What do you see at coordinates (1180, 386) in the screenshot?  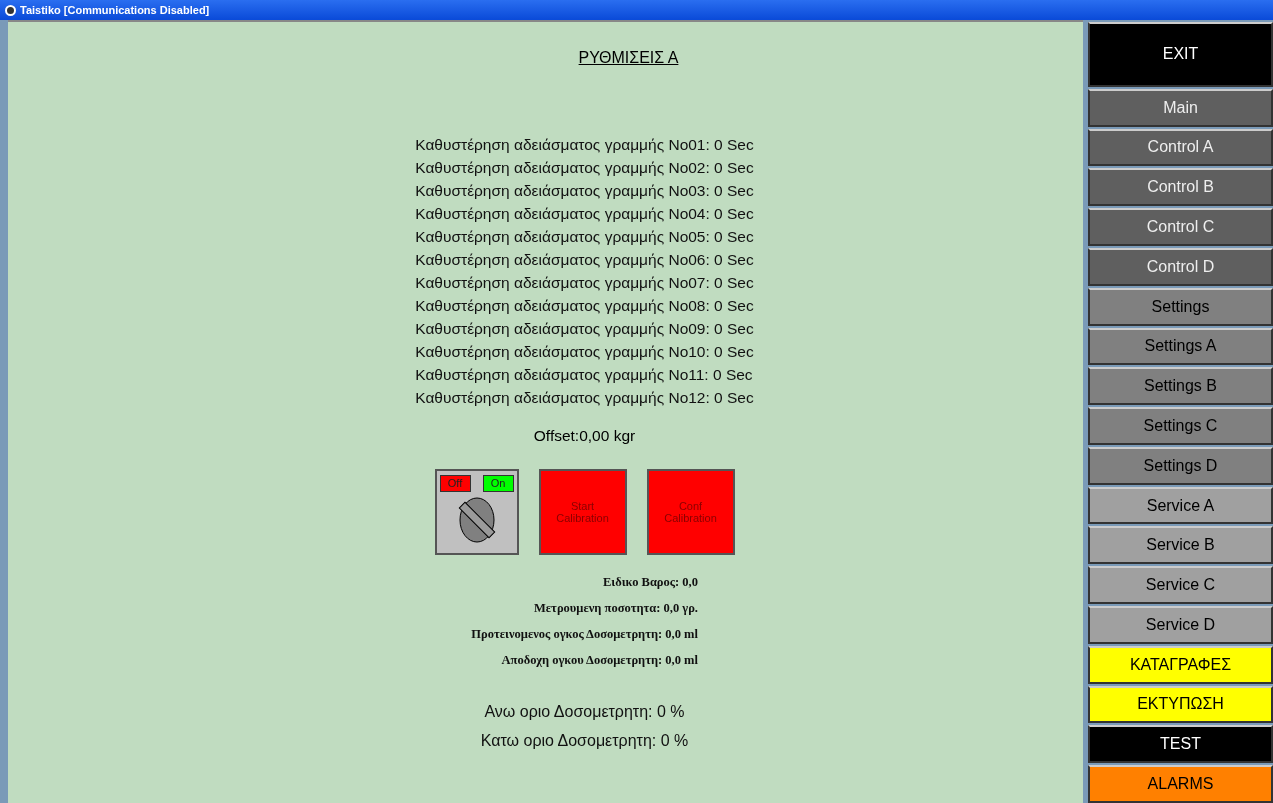 I see `nav-button: Settings B` at bounding box center [1180, 386].